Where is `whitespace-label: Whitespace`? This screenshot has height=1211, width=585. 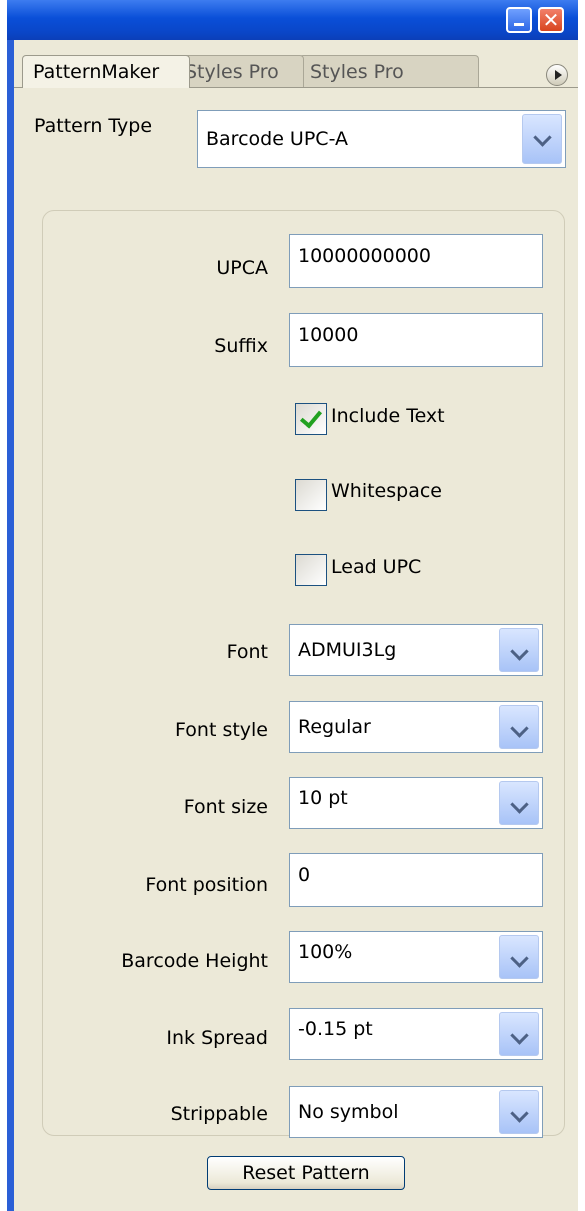
whitespace-label: Whitespace is located at coordinates (386, 491).